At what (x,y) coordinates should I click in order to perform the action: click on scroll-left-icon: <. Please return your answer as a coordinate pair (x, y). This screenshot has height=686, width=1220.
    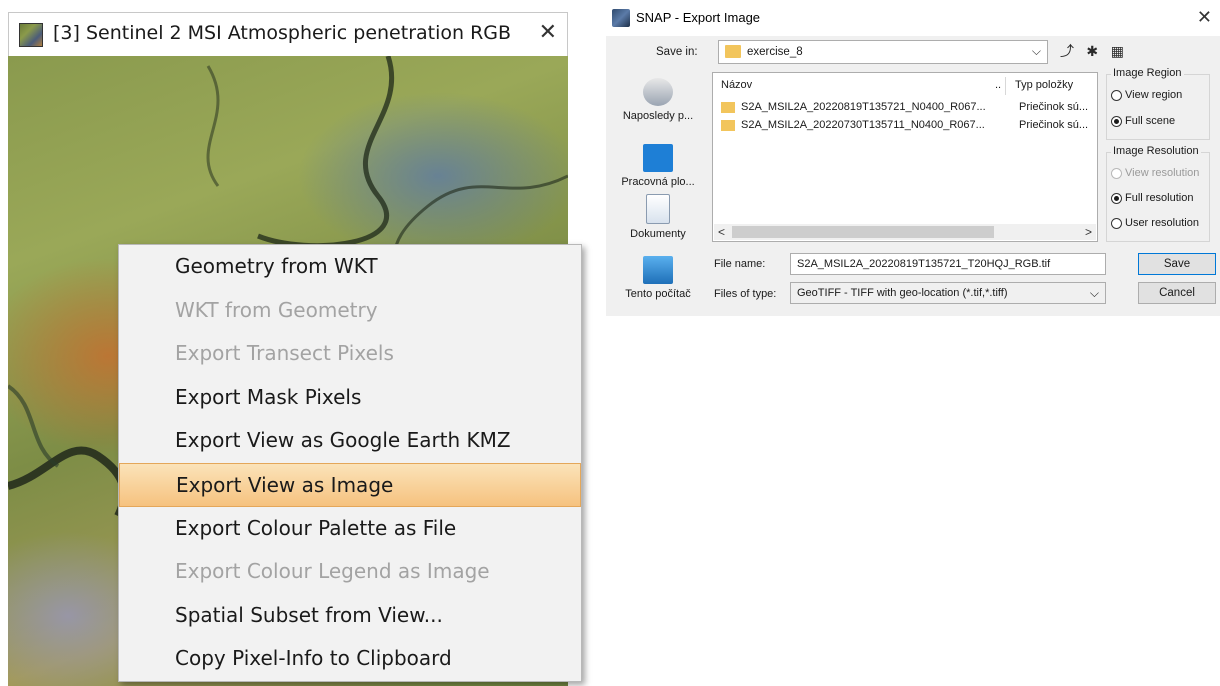
    Looking at the image, I should click on (721, 232).